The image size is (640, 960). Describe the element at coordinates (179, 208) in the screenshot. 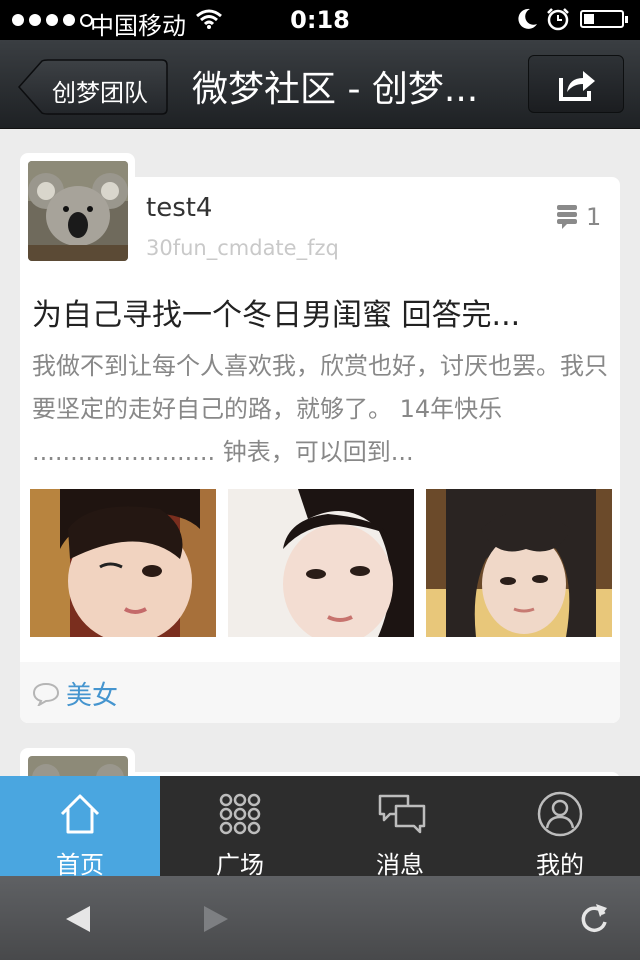

I see `username: test4` at that location.